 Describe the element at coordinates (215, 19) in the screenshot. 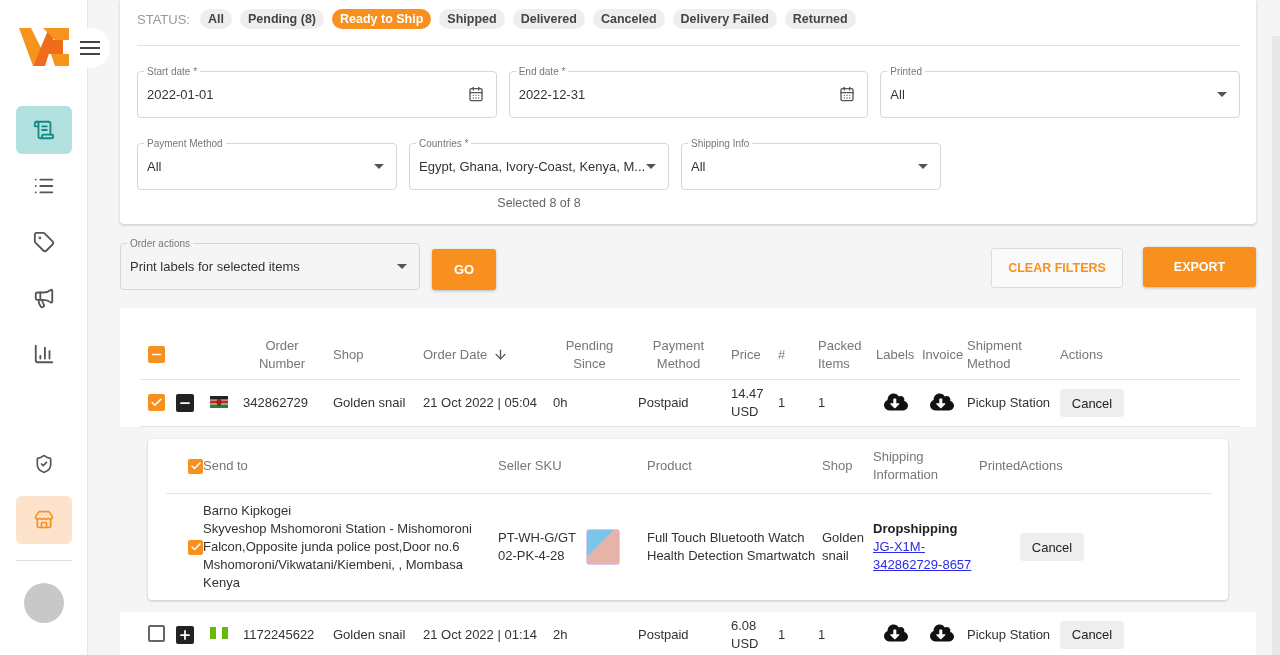

I see `status-chip: All` at that location.